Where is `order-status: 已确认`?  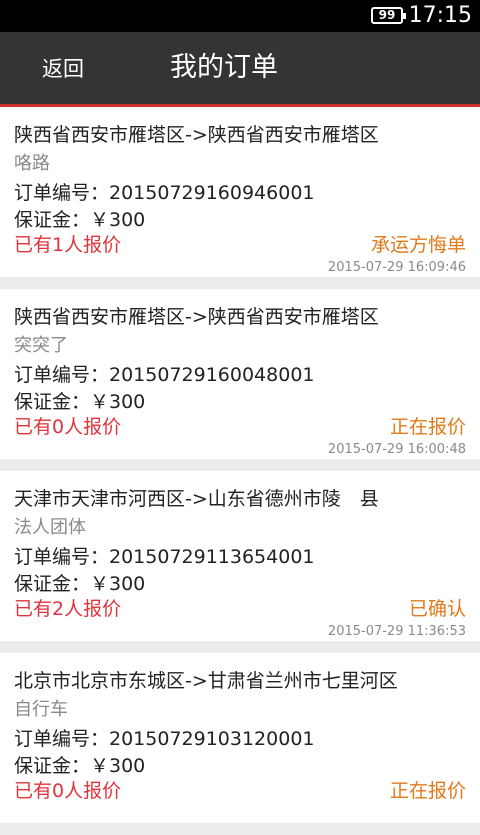 order-status: 已确认 is located at coordinates (437, 609).